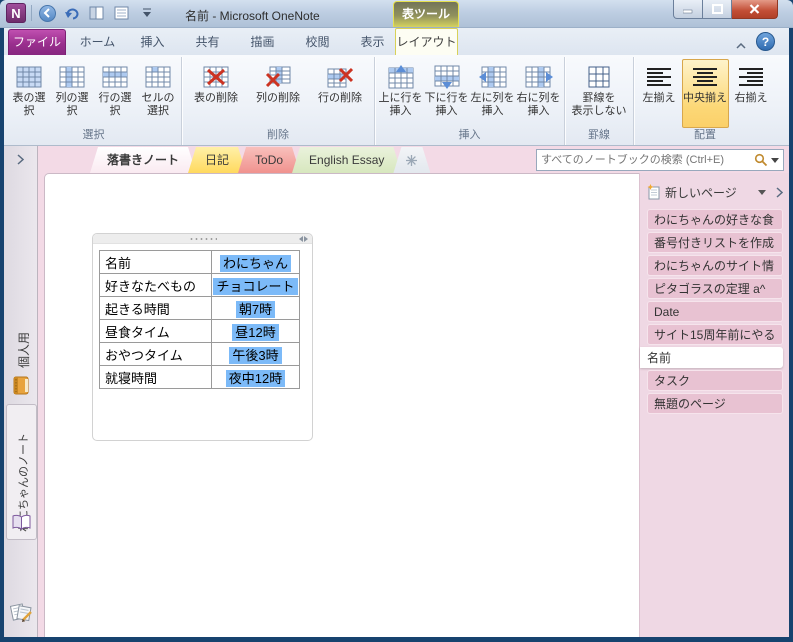 This screenshot has width=793, height=642. Describe the element at coordinates (765, 41) in the screenshot. I see `help-button: ?` at that location.